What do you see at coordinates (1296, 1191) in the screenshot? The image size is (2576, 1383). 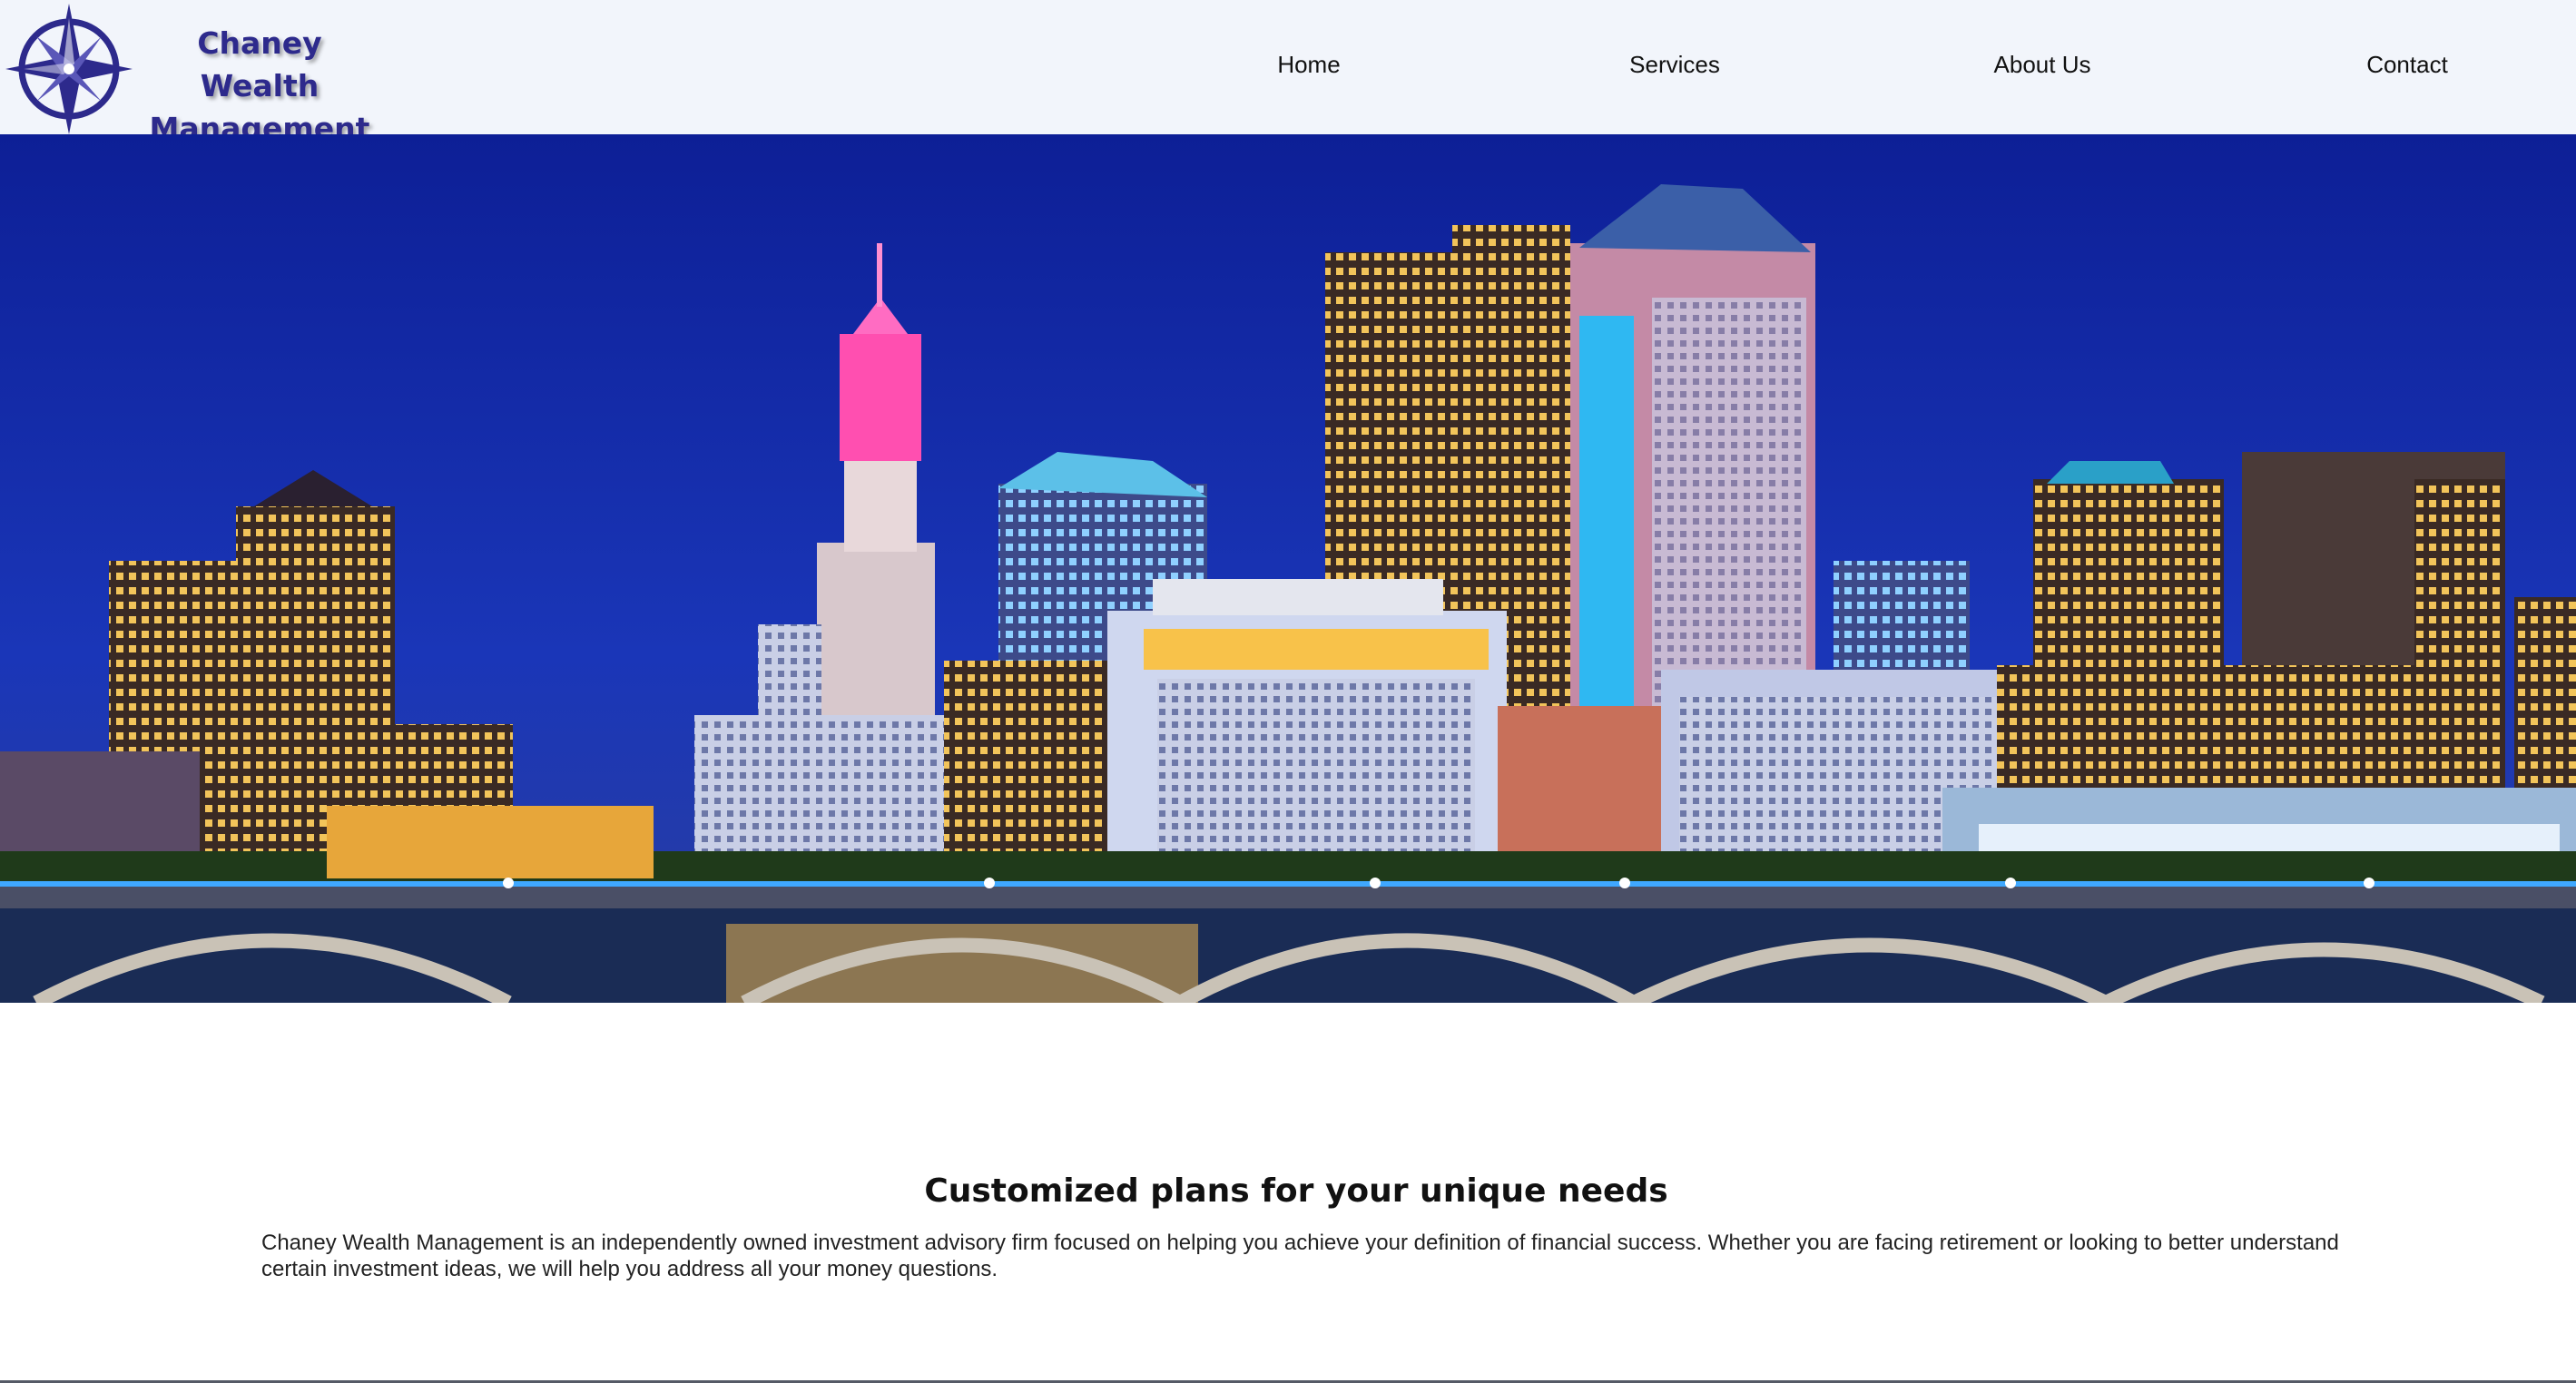 I see `section-heading: Customized plans for your unique needs` at bounding box center [1296, 1191].